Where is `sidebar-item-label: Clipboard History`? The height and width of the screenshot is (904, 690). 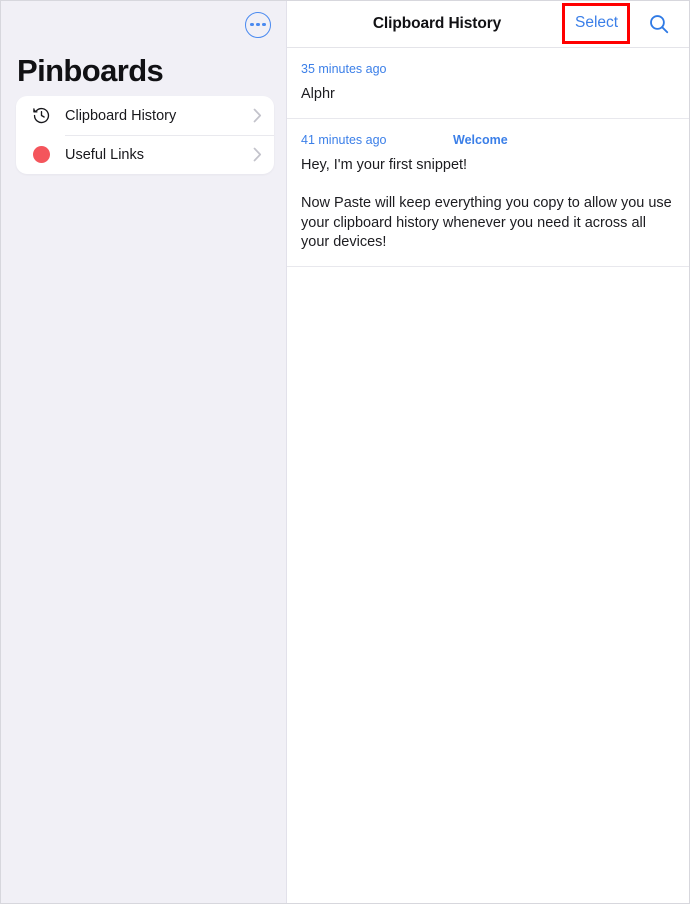
sidebar-item-label: Clipboard History is located at coordinates (121, 115).